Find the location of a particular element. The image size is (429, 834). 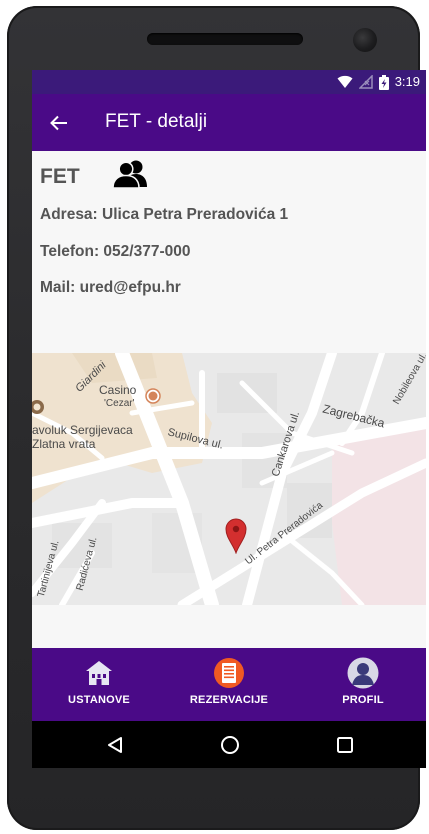

nav-label-ustanove: USTANOVE is located at coordinates (99, 700).